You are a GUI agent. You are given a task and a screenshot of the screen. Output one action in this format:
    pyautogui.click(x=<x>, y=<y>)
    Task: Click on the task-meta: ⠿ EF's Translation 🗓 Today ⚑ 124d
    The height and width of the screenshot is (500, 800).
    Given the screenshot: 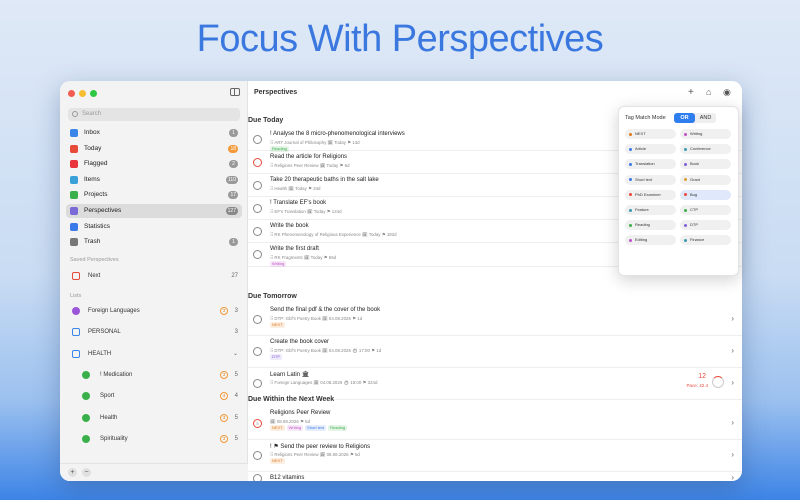 What is the action you would take?
    pyautogui.click(x=306, y=211)
    